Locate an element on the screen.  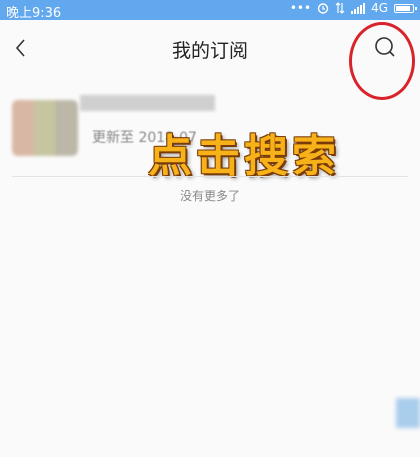
divider is located at coordinates (210, 176).